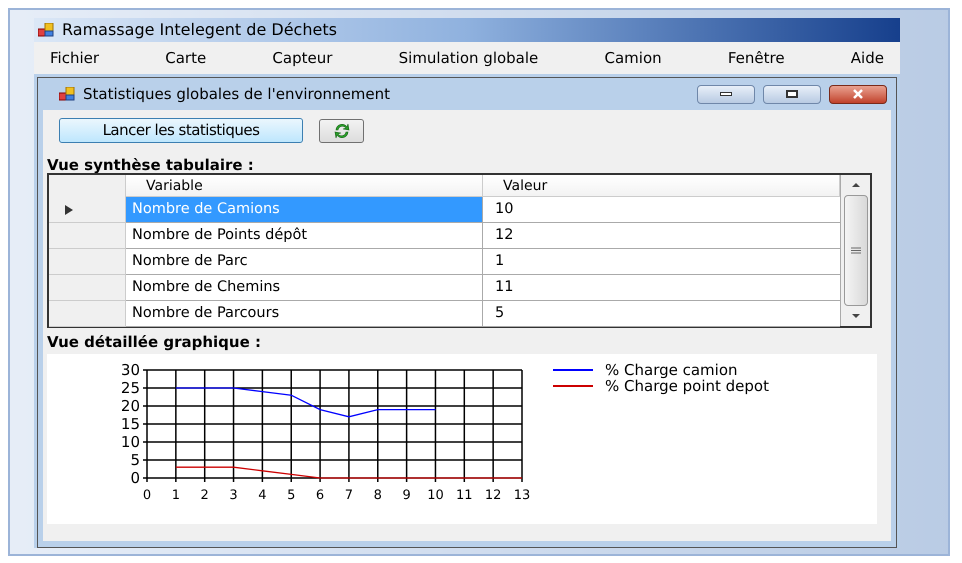 The image size is (962, 563). Describe the element at coordinates (856, 316) in the screenshot. I see `scroll-down-icon` at that location.